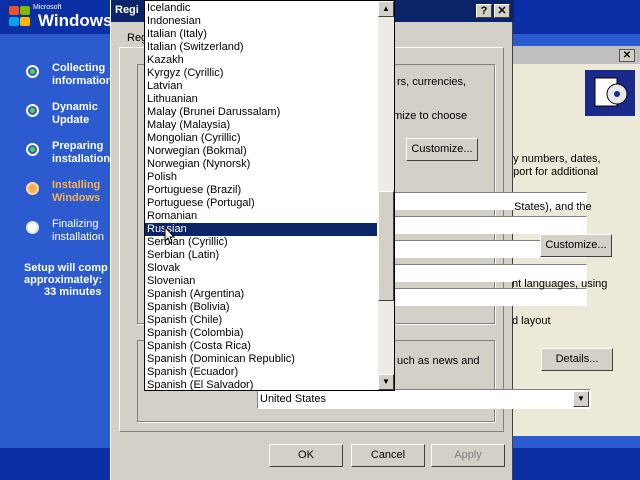  What do you see at coordinates (261, 34) in the screenshot?
I see `dropdown-item: Italian (Italy)` at bounding box center [261, 34].